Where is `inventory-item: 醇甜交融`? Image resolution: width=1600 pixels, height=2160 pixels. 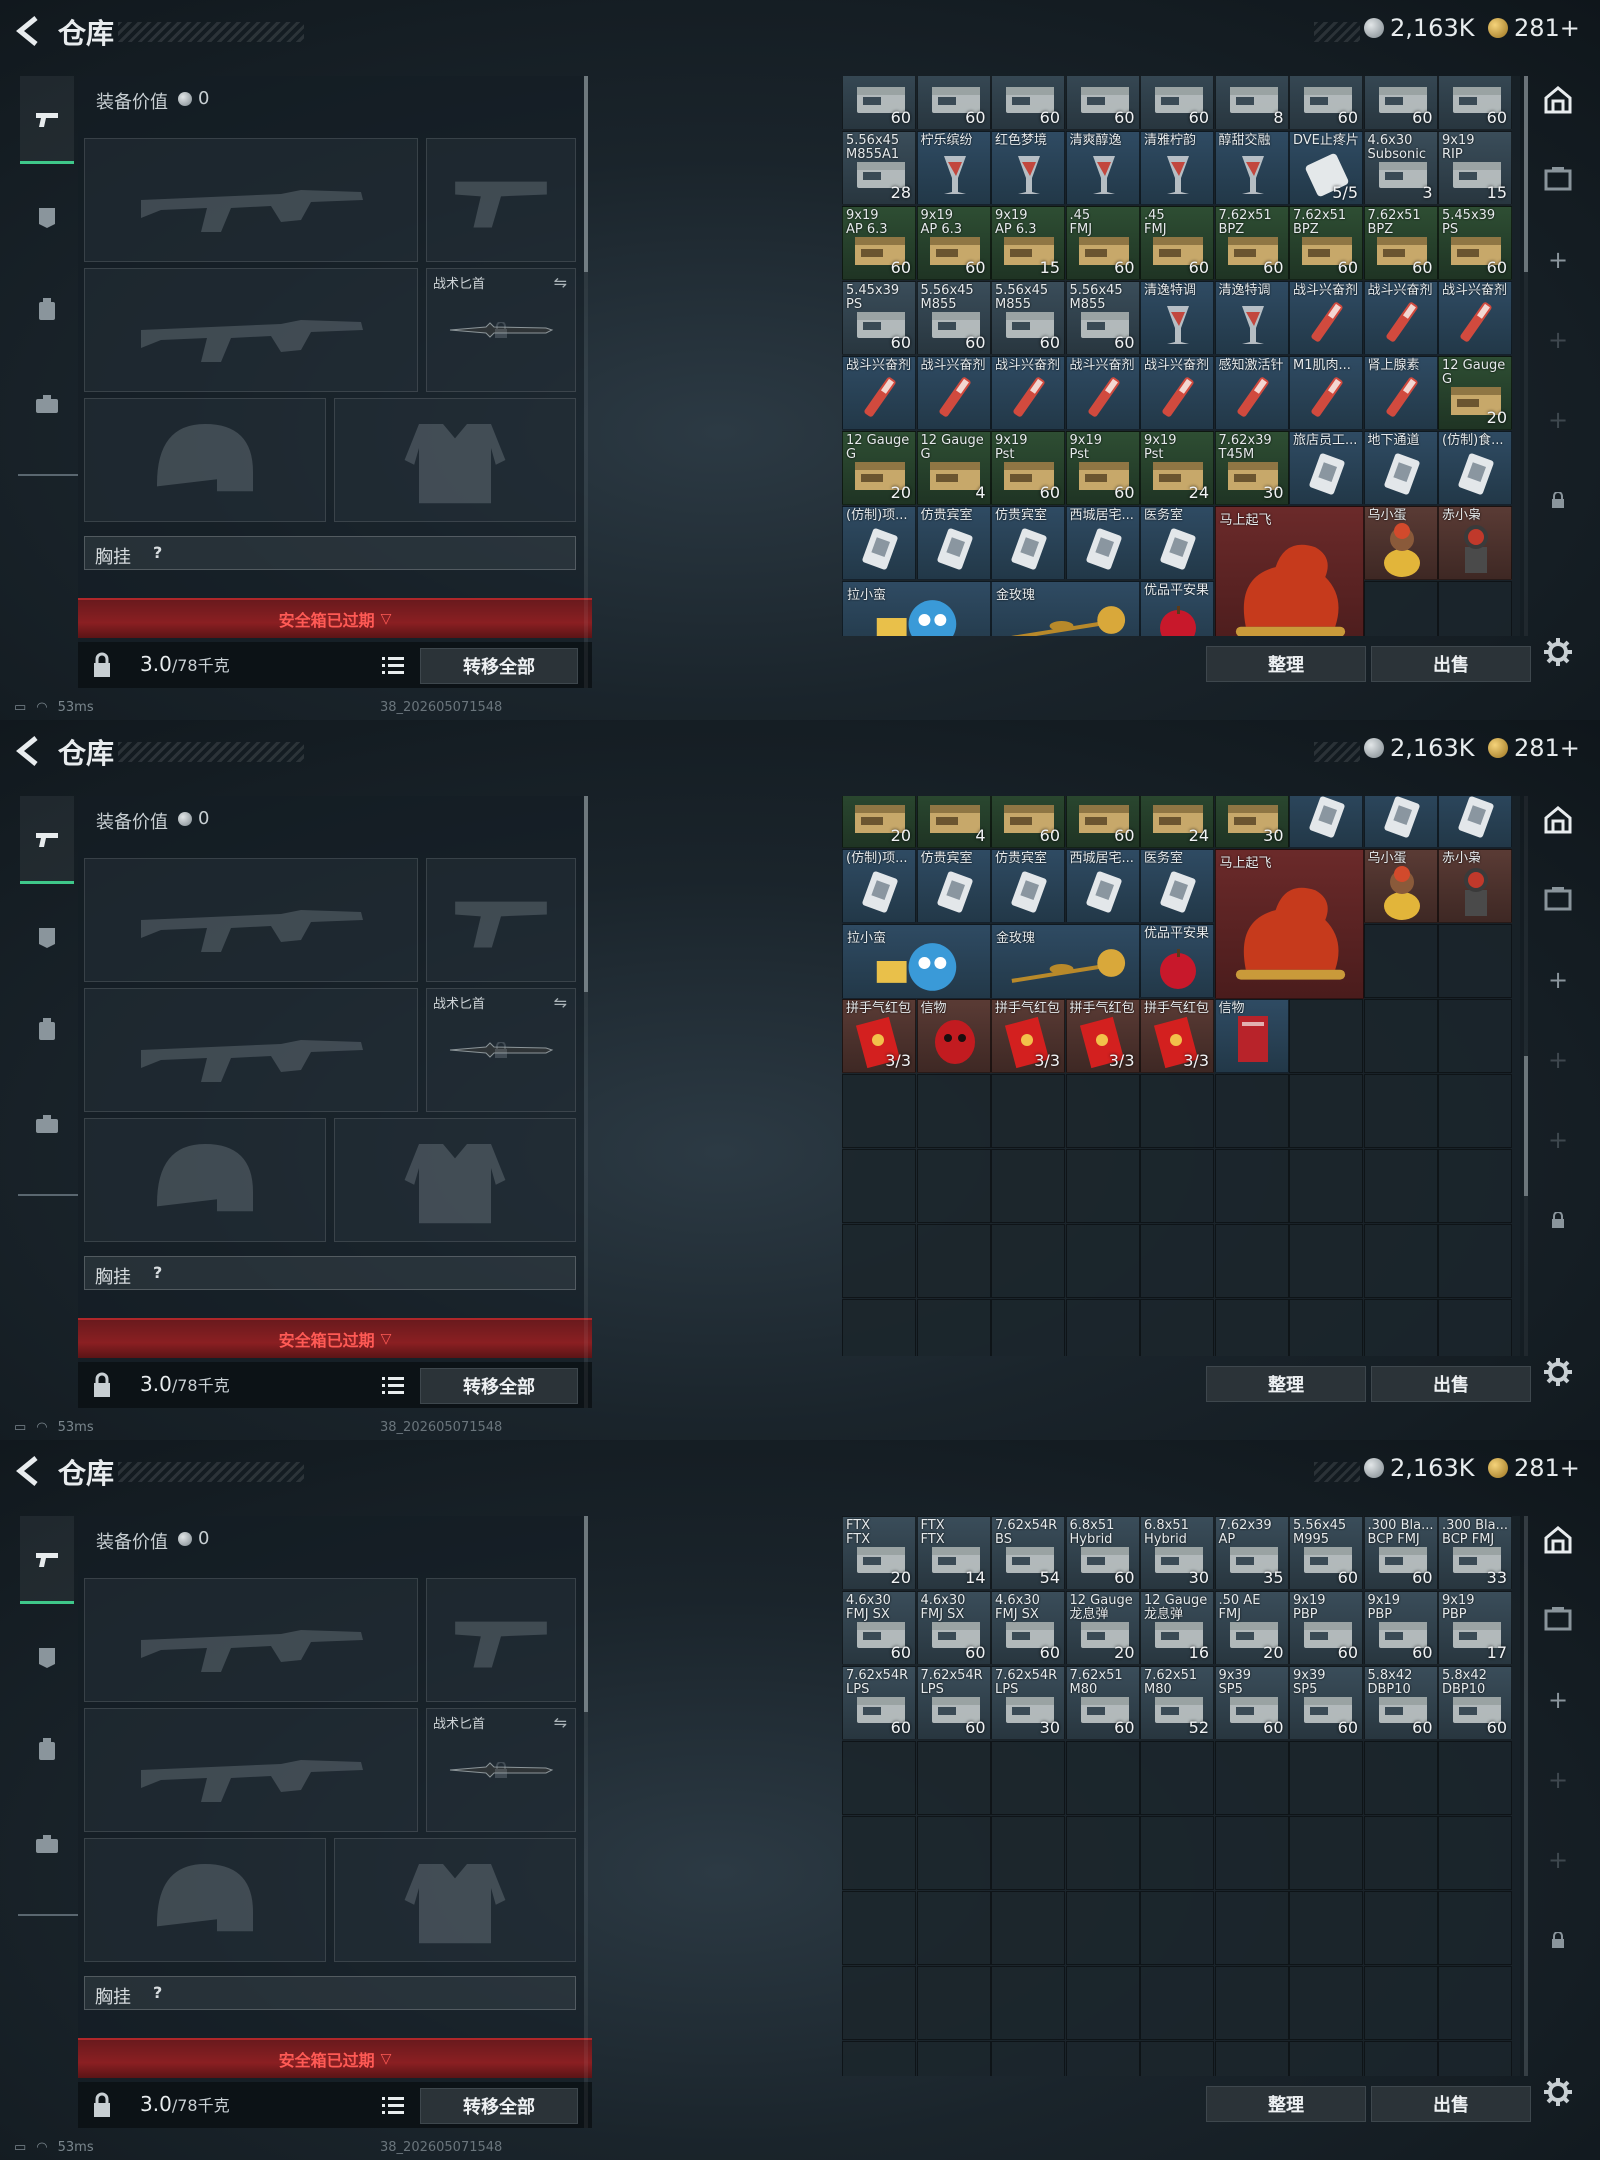 inventory-item: 醇甜交融 is located at coordinates (1251, 168).